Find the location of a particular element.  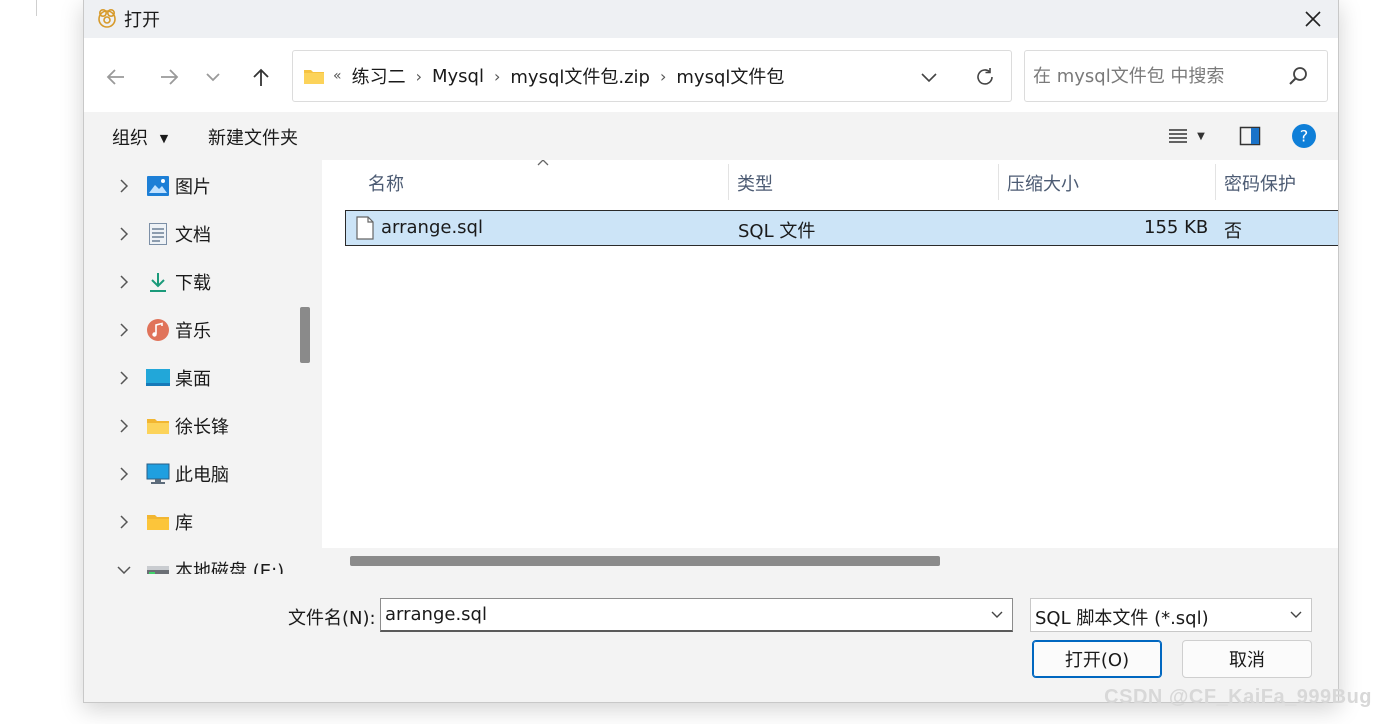

file-size: 155 KB is located at coordinates (1176, 227).